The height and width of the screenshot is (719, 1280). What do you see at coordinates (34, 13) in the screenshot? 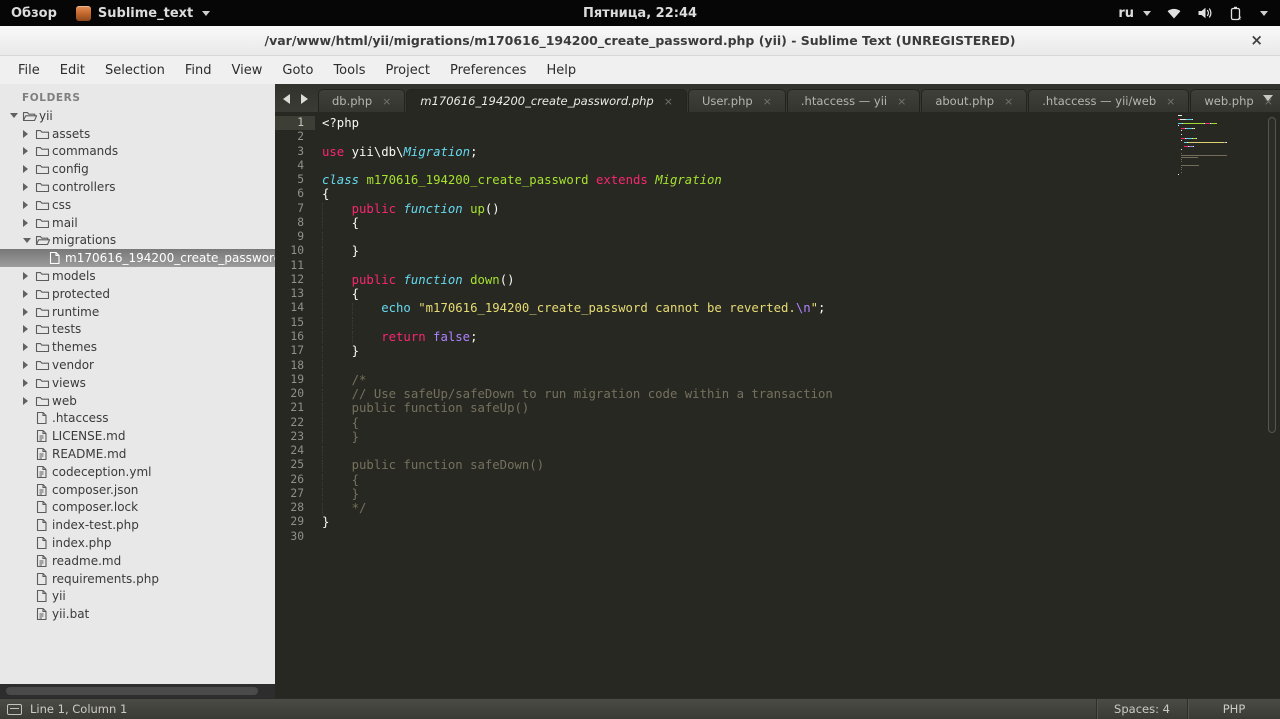
I see `activities-button: Обзор` at bounding box center [34, 13].